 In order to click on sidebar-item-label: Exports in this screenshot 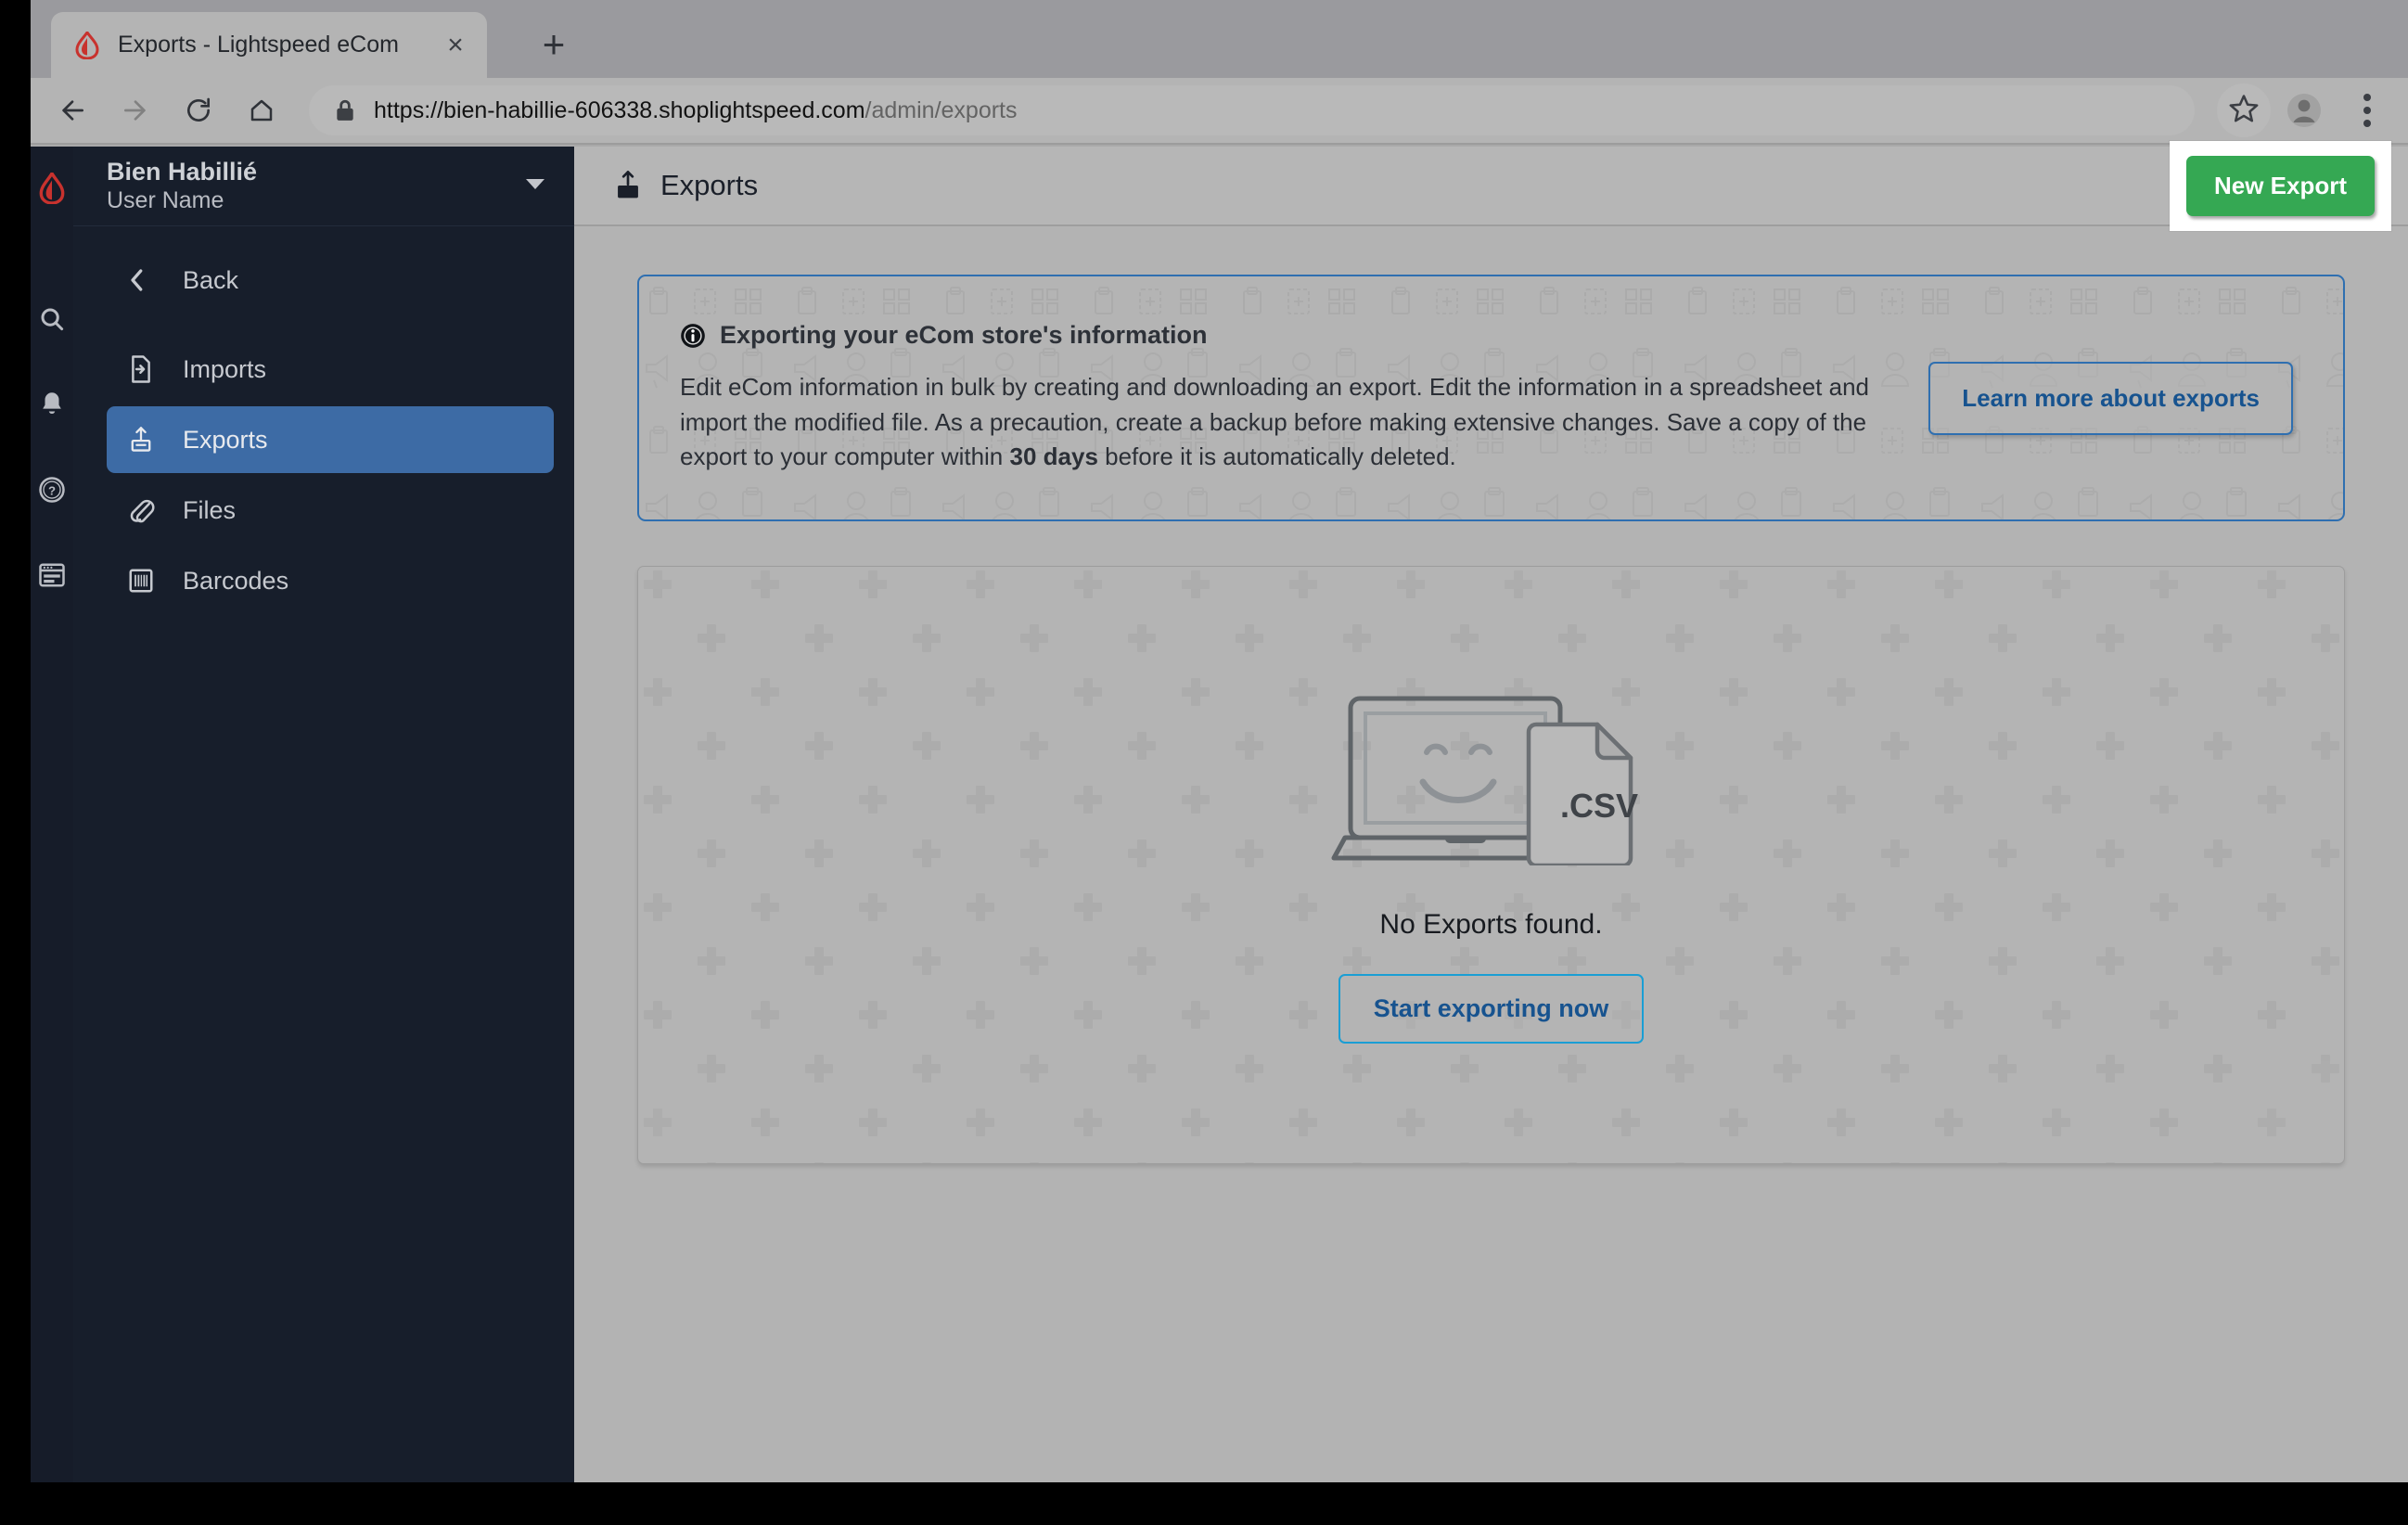, I will do `click(225, 439)`.